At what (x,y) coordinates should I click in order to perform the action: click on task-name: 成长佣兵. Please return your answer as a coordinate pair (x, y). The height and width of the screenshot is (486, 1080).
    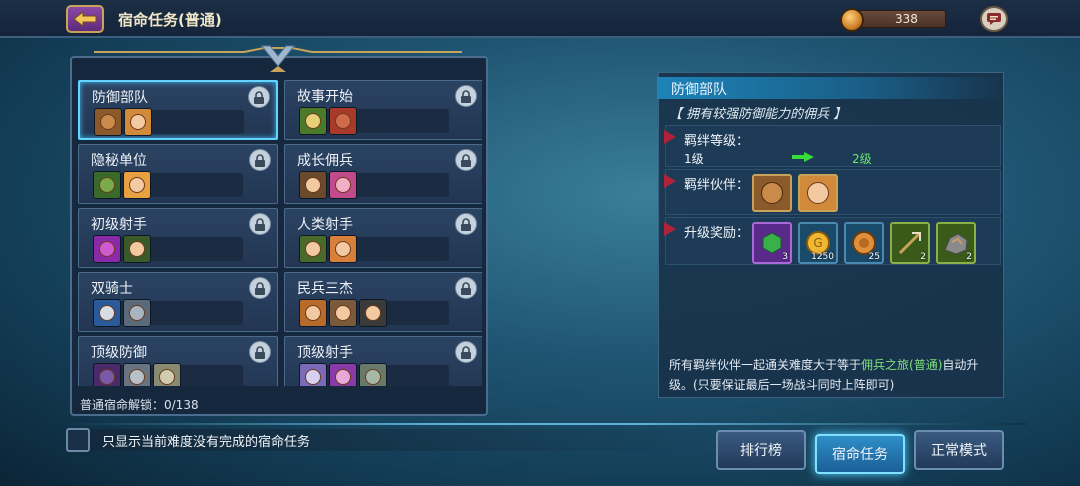
    Looking at the image, I should click on (325, 161).